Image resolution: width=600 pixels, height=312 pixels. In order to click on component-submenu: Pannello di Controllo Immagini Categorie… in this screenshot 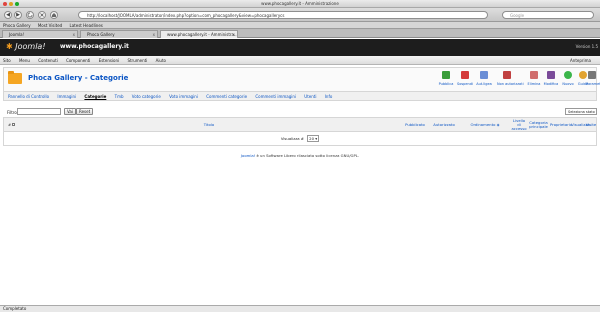, I will do `click(300, 96)`.